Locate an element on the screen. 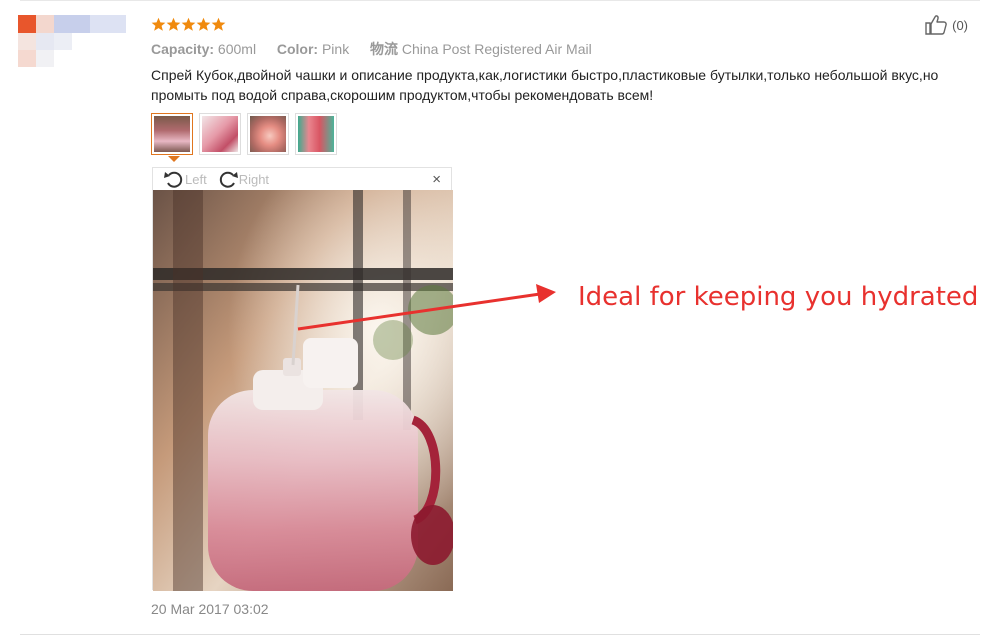  avatar is located at coordinates (73, 41).